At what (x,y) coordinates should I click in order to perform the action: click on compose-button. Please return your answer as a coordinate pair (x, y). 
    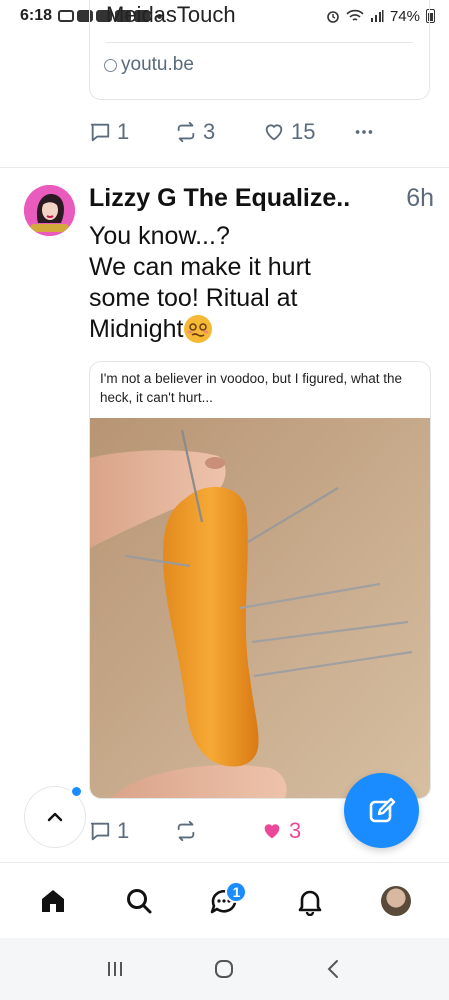
    Looking at the image, I should click on (381, 810).